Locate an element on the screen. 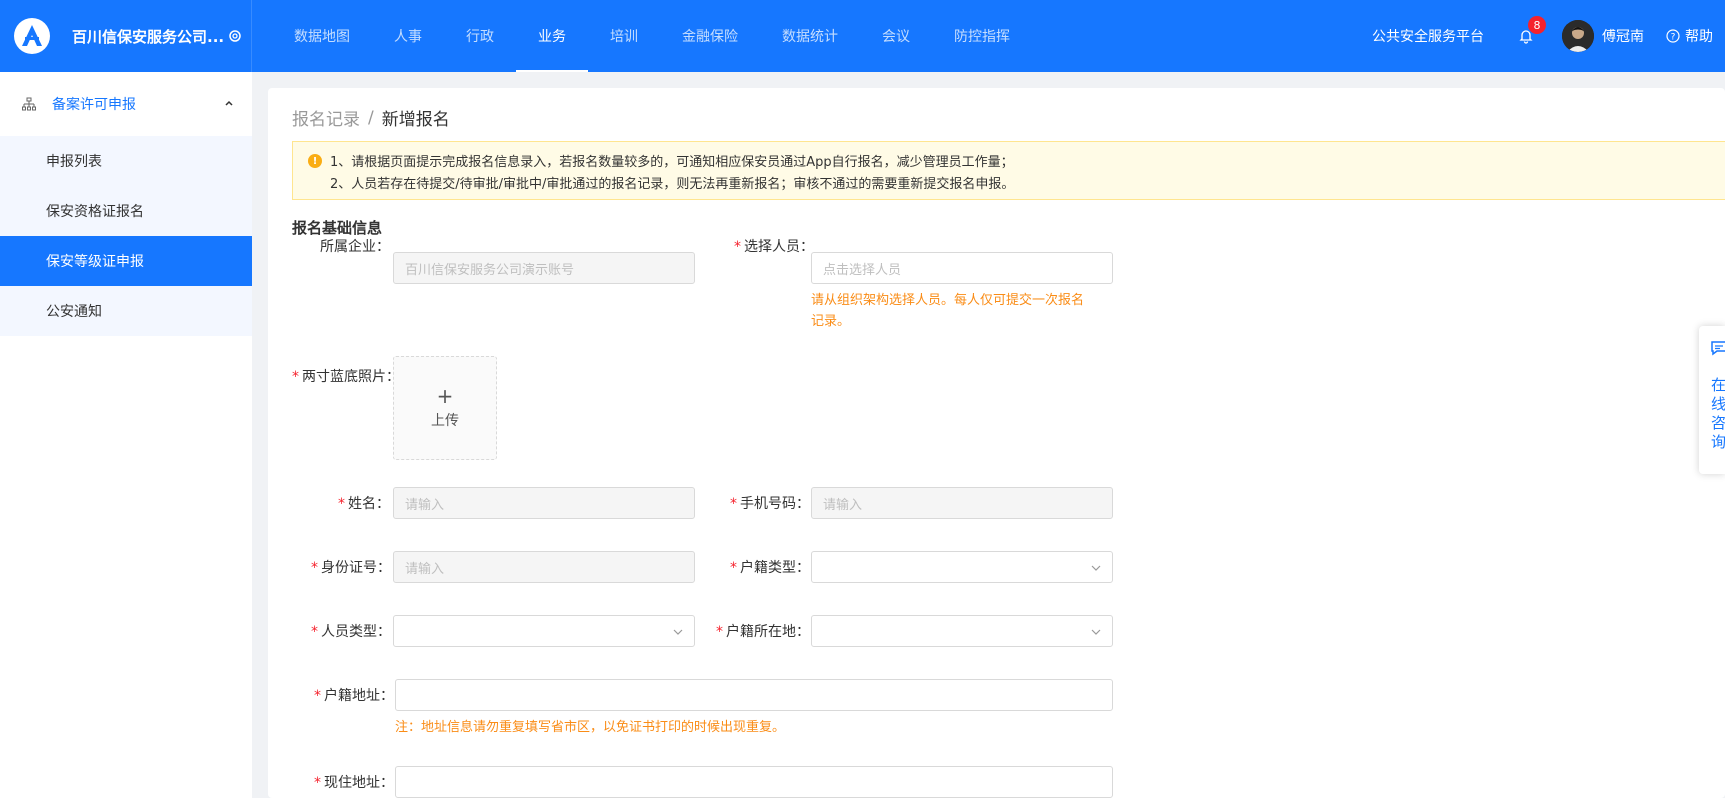  brand-logo is located at coordinates (32, 36).